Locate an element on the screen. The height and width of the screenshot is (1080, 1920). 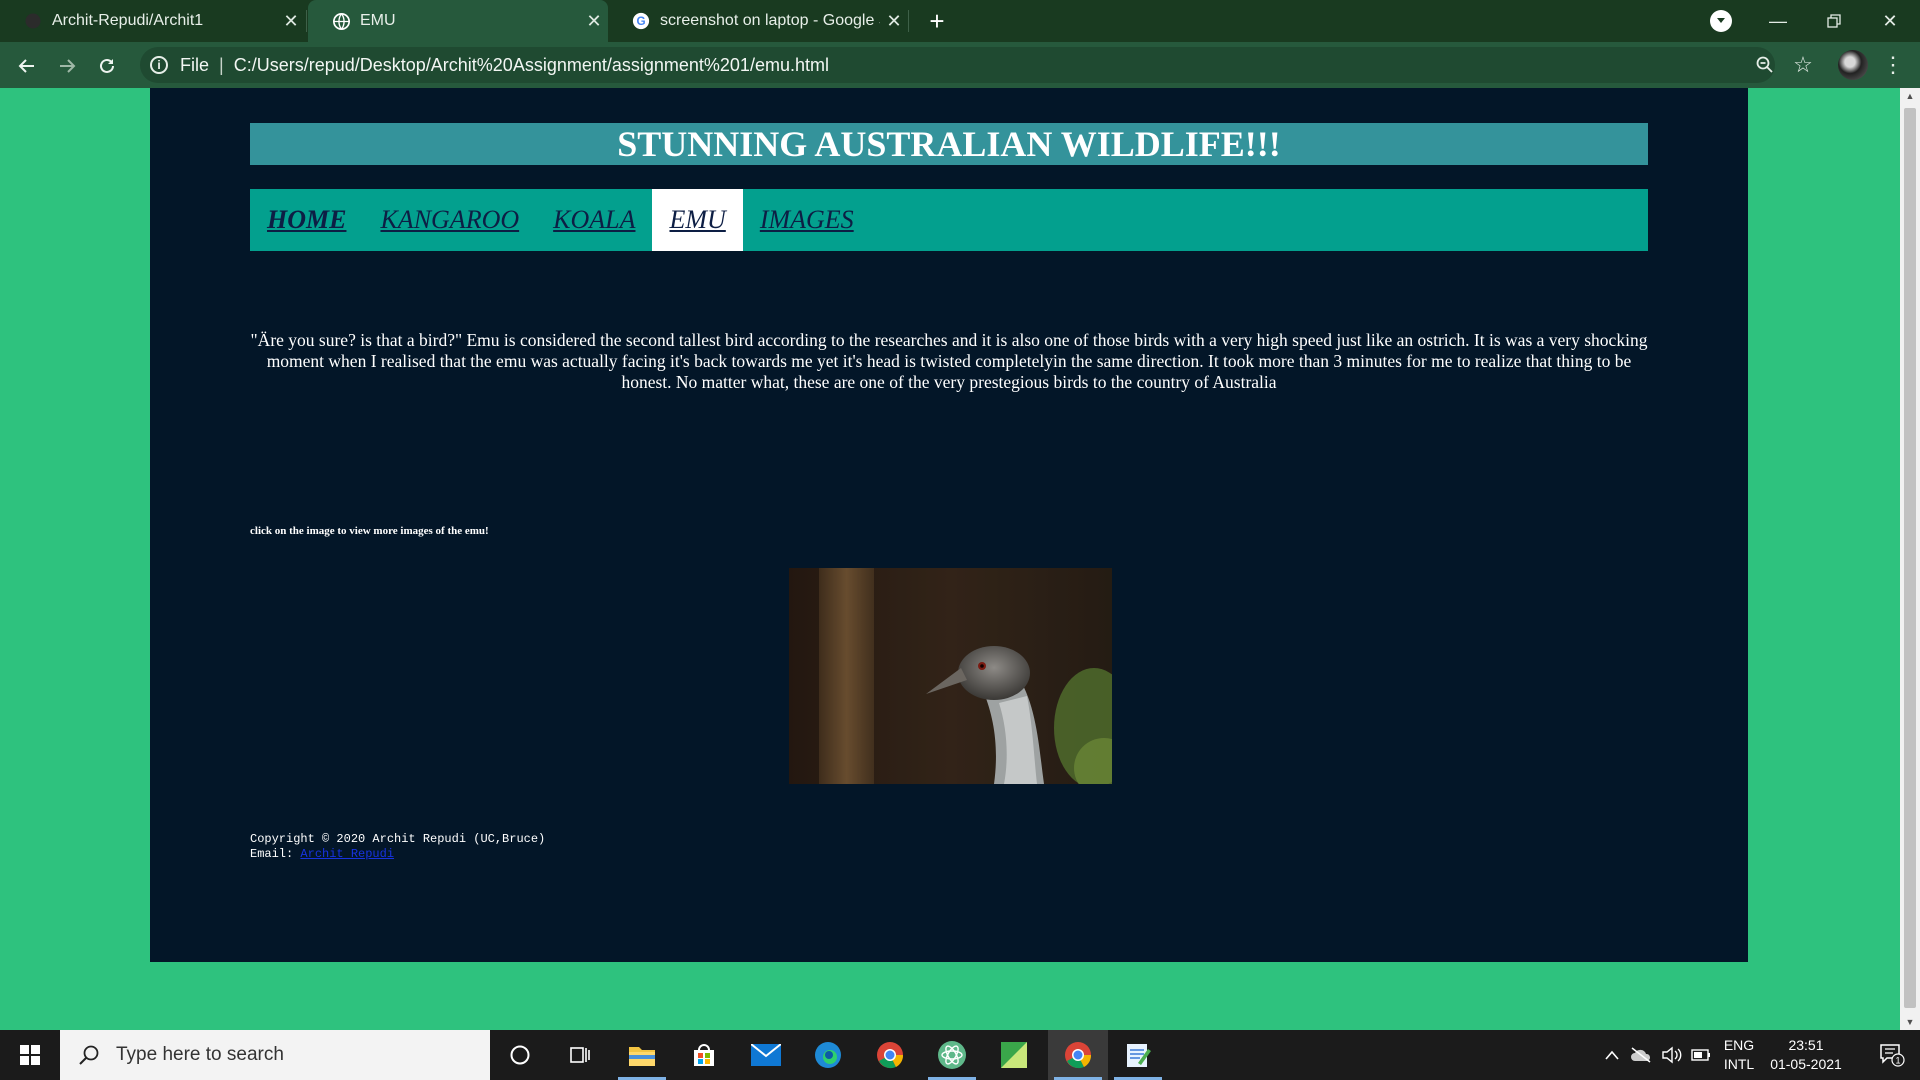
tab-title: Archit-Repudi/Archit1 is located at coordinates (128, 20).